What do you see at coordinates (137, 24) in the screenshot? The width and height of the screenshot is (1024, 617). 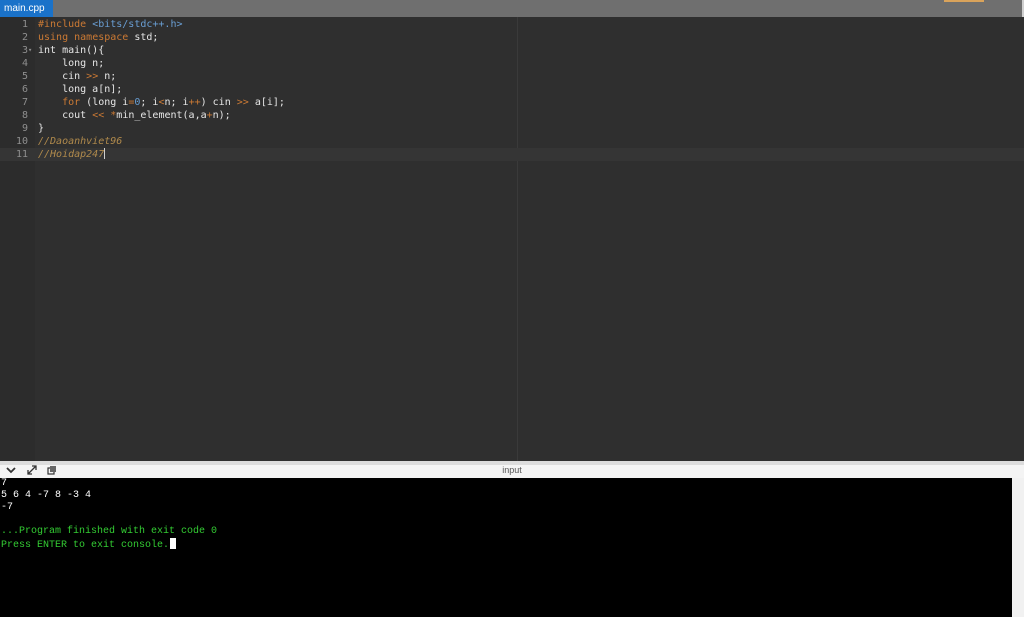 I see `code-token: <bits/stdc++.h>` at bounding box center [137, 24].